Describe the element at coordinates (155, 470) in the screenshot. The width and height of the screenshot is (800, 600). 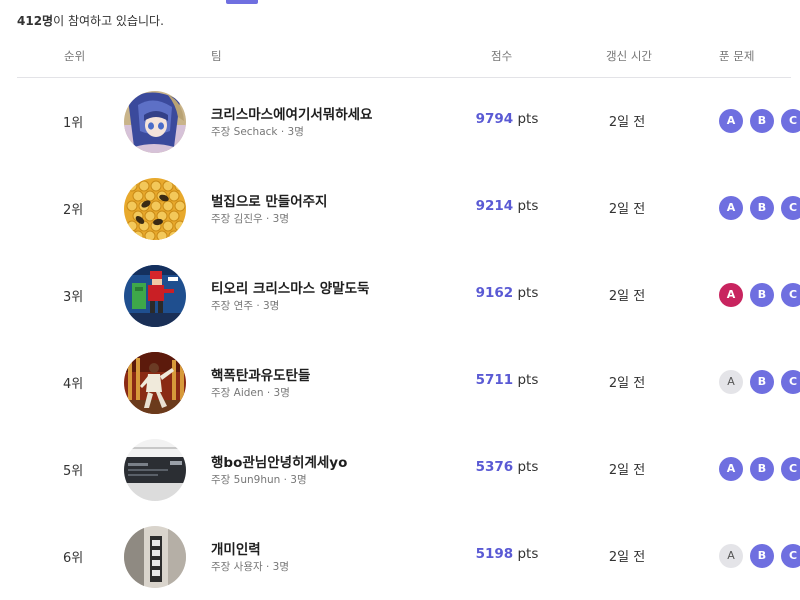
I see `dark-screenshot-avatar` at that location.